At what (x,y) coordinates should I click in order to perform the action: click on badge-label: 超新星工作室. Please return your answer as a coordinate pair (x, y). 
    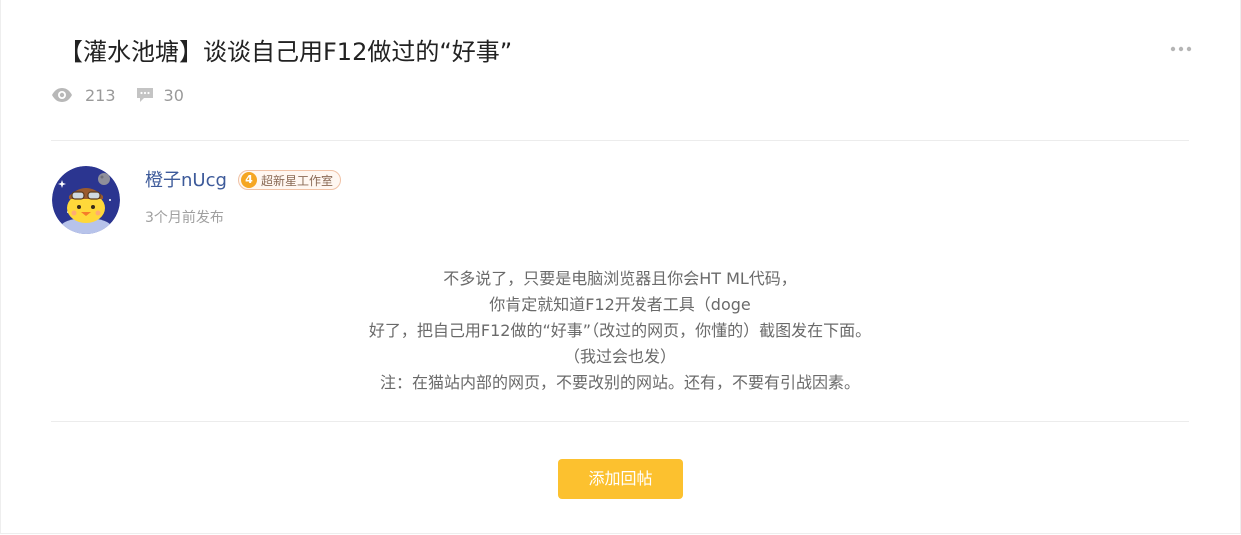
    Looking at the image, I should click on (297, 180).